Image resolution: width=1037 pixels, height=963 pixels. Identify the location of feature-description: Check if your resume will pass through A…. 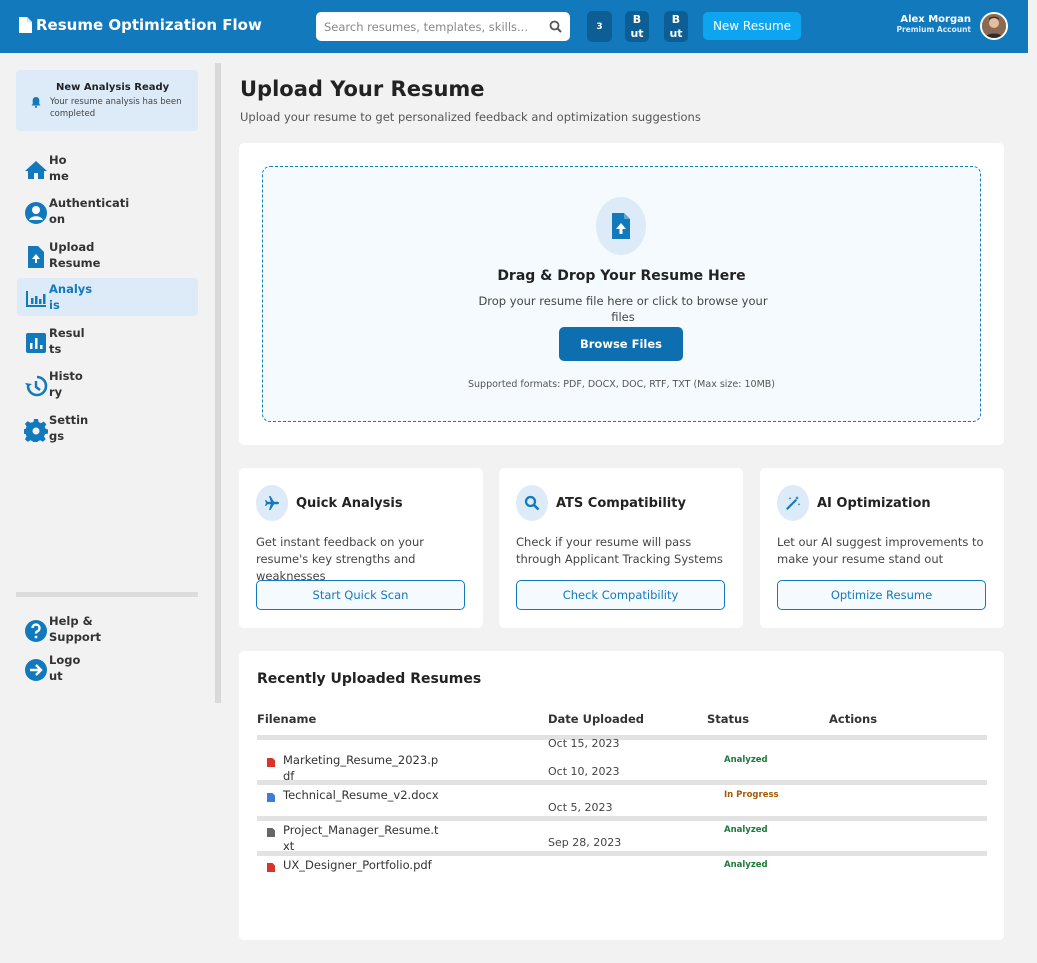
(619, 550).